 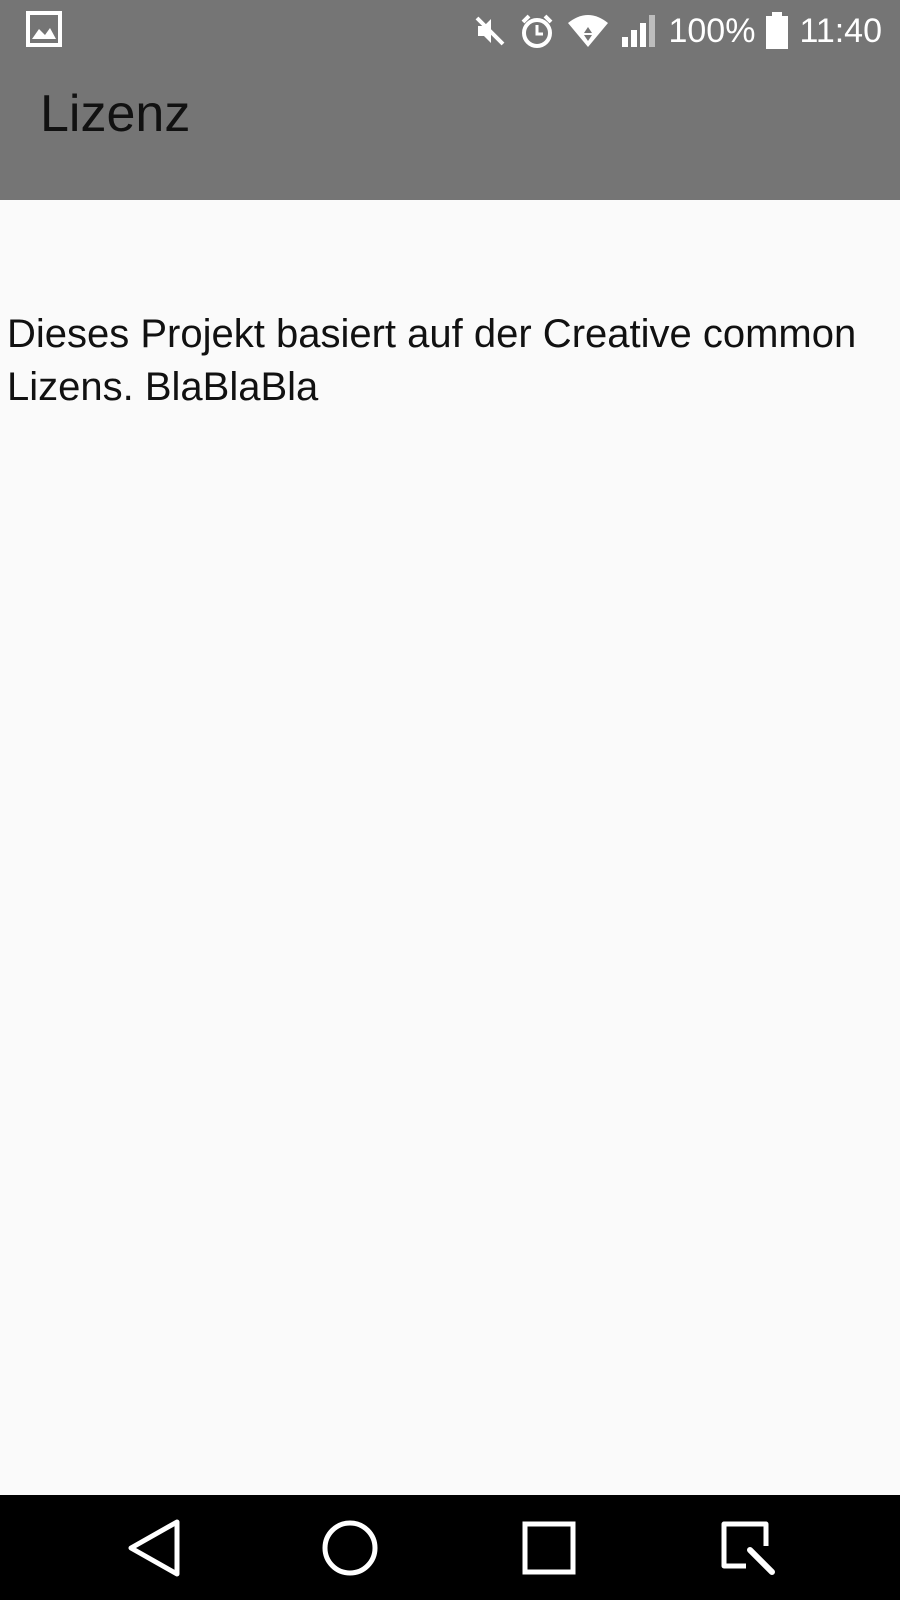 I want to click on recents-button, so click(x=549, y=1548).